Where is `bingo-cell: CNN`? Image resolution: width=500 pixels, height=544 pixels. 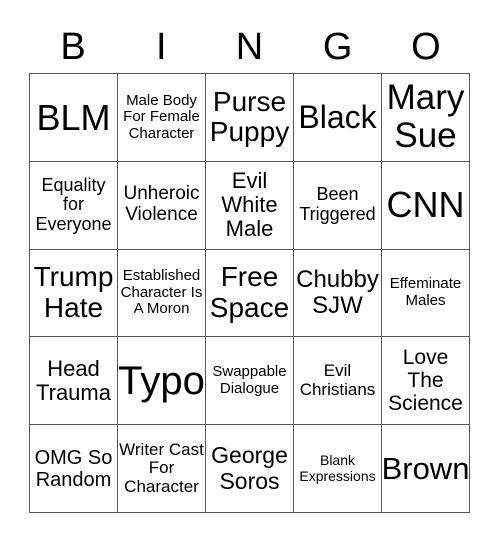 bingo-cell: CNN is located at coordinates (426, 205).